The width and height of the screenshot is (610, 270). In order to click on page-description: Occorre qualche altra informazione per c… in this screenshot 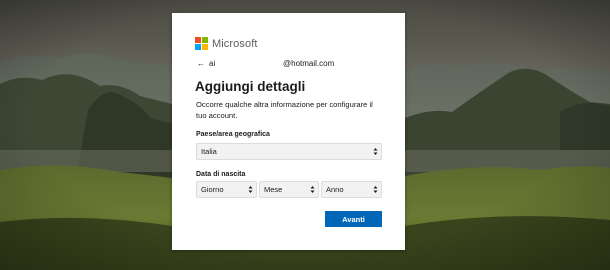, I will do `click(284, 110)`.